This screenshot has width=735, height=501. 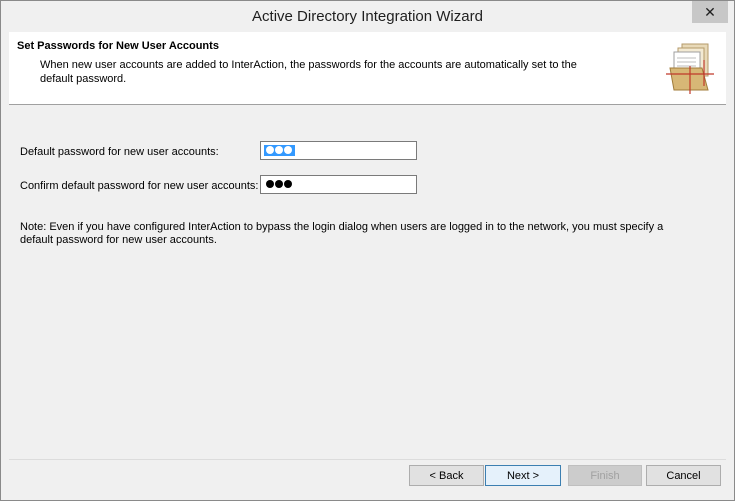 I want to click on default-password-label: Default password for new user accounts:, so click(x=119, y=152).